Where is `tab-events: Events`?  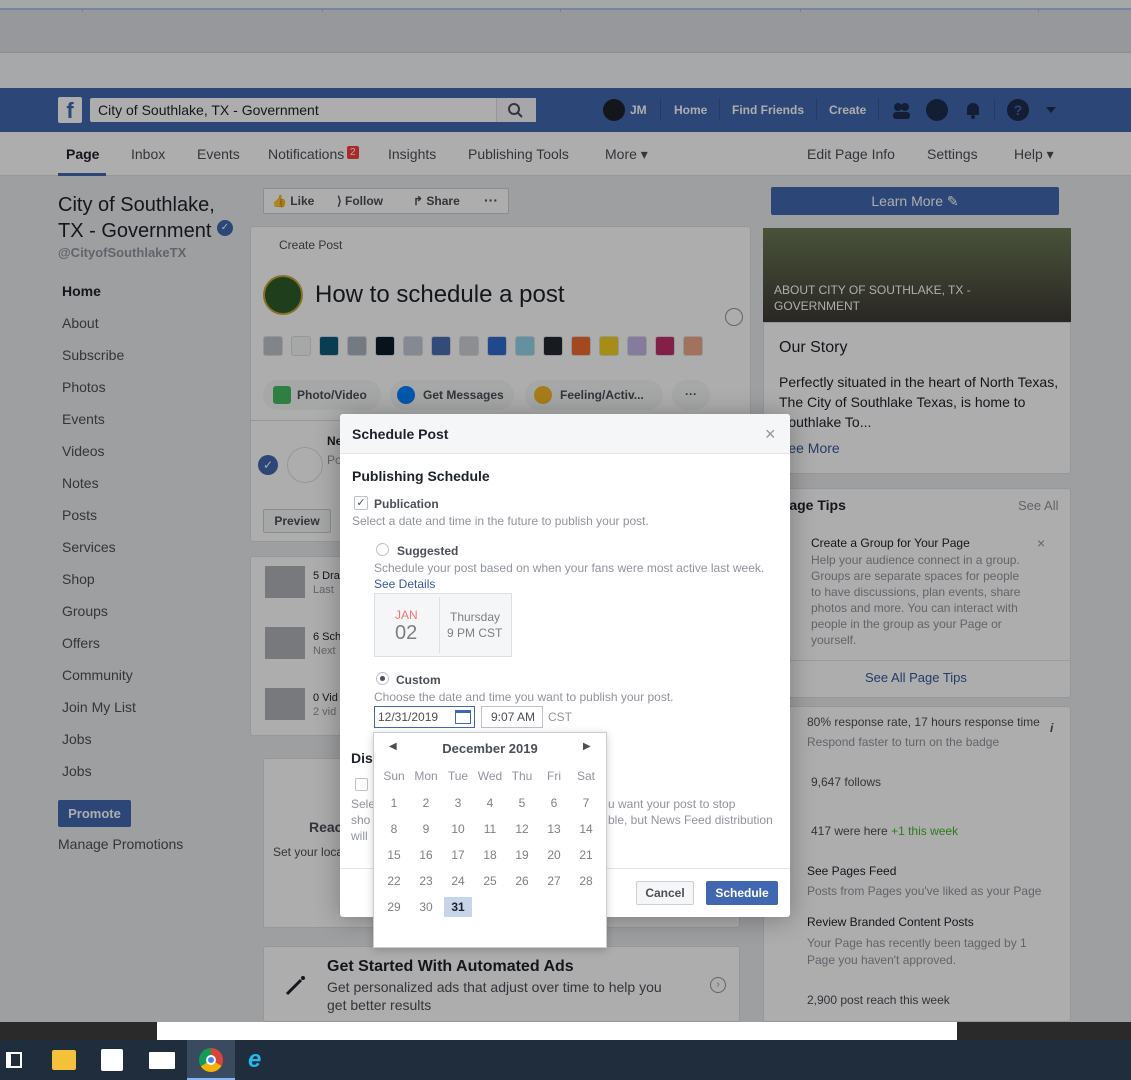
tab-events: Events is located at coordinates (218, 154).